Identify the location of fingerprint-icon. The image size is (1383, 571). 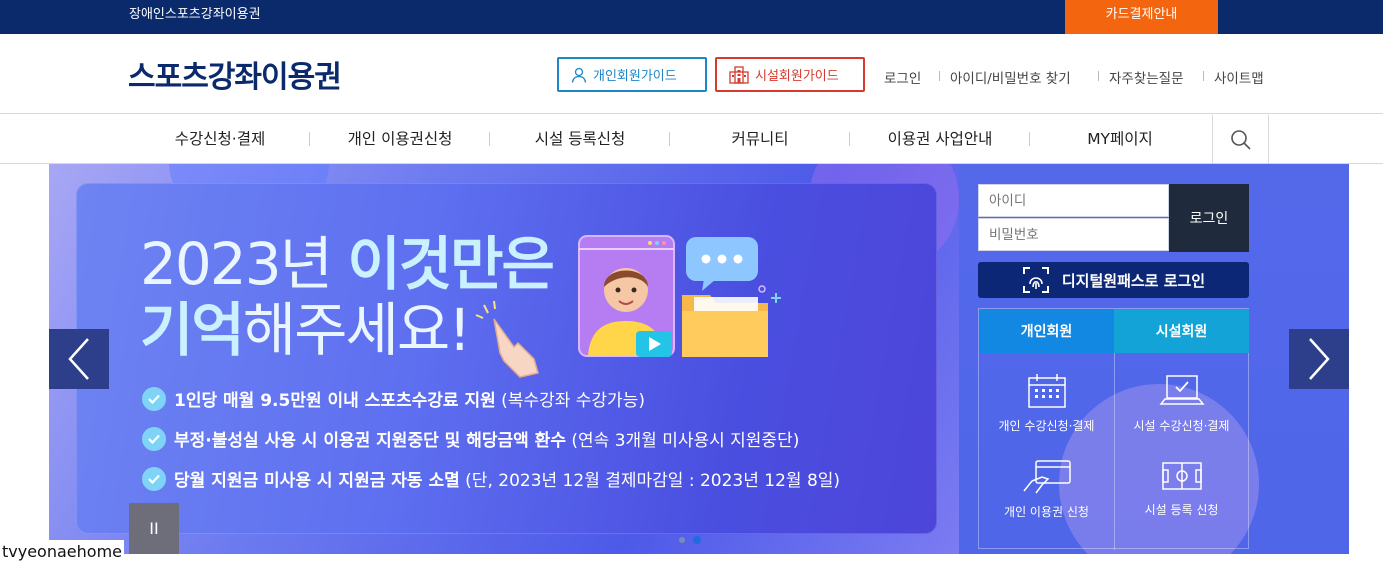
(1035, 280).